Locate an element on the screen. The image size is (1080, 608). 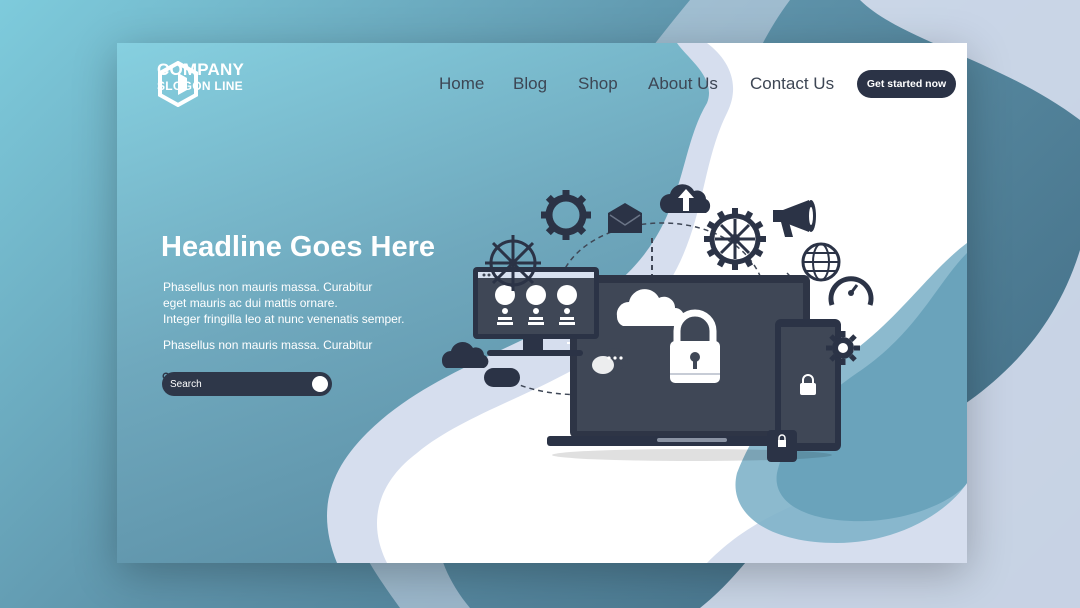
envelope-icon is located at coordinates (625, 218).